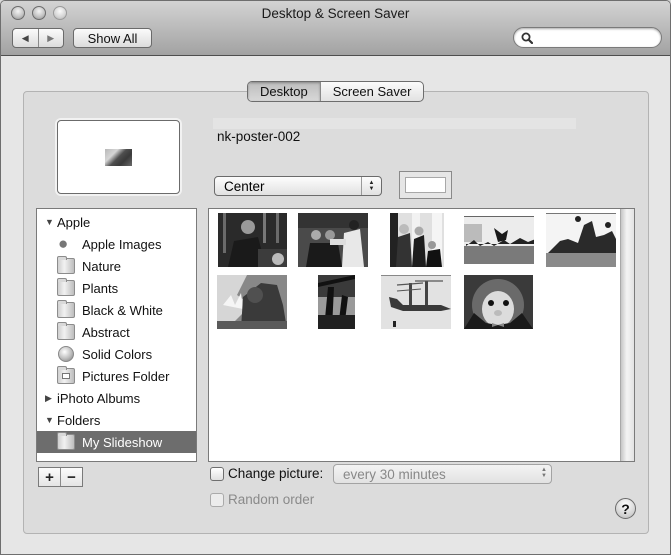  Describe the element at coordinates (126, 376) in the screenshot. I see `list-item-label: Pictures Folder` at that location.